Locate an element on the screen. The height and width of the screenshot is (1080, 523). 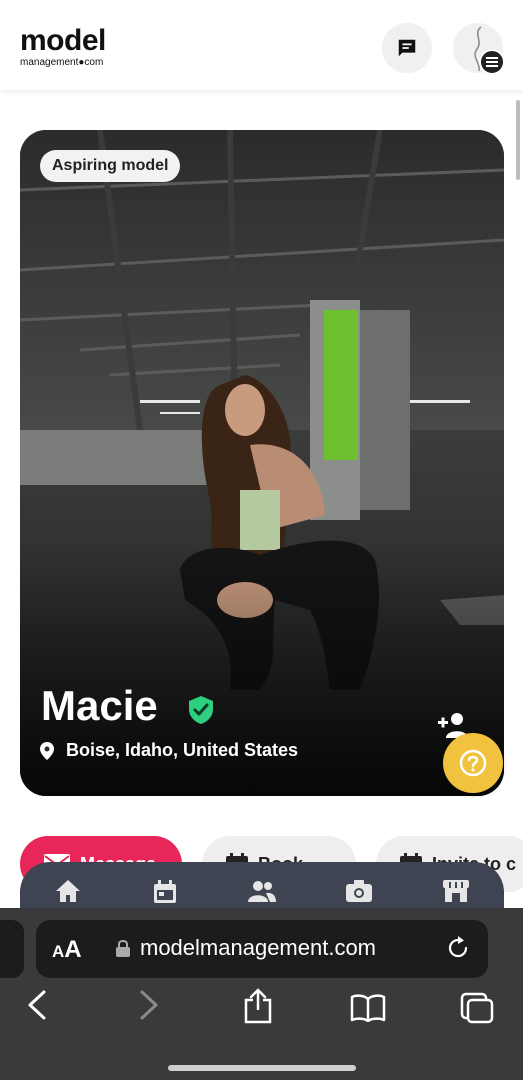
profile-menu-button is located at coordinates (479, 49).